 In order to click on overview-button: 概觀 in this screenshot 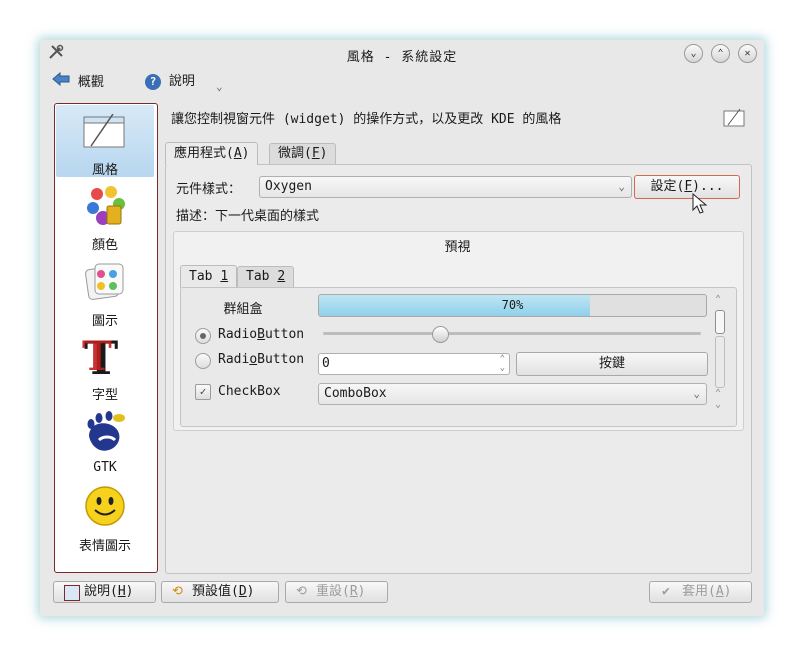, I will do `click(78, 81)`.